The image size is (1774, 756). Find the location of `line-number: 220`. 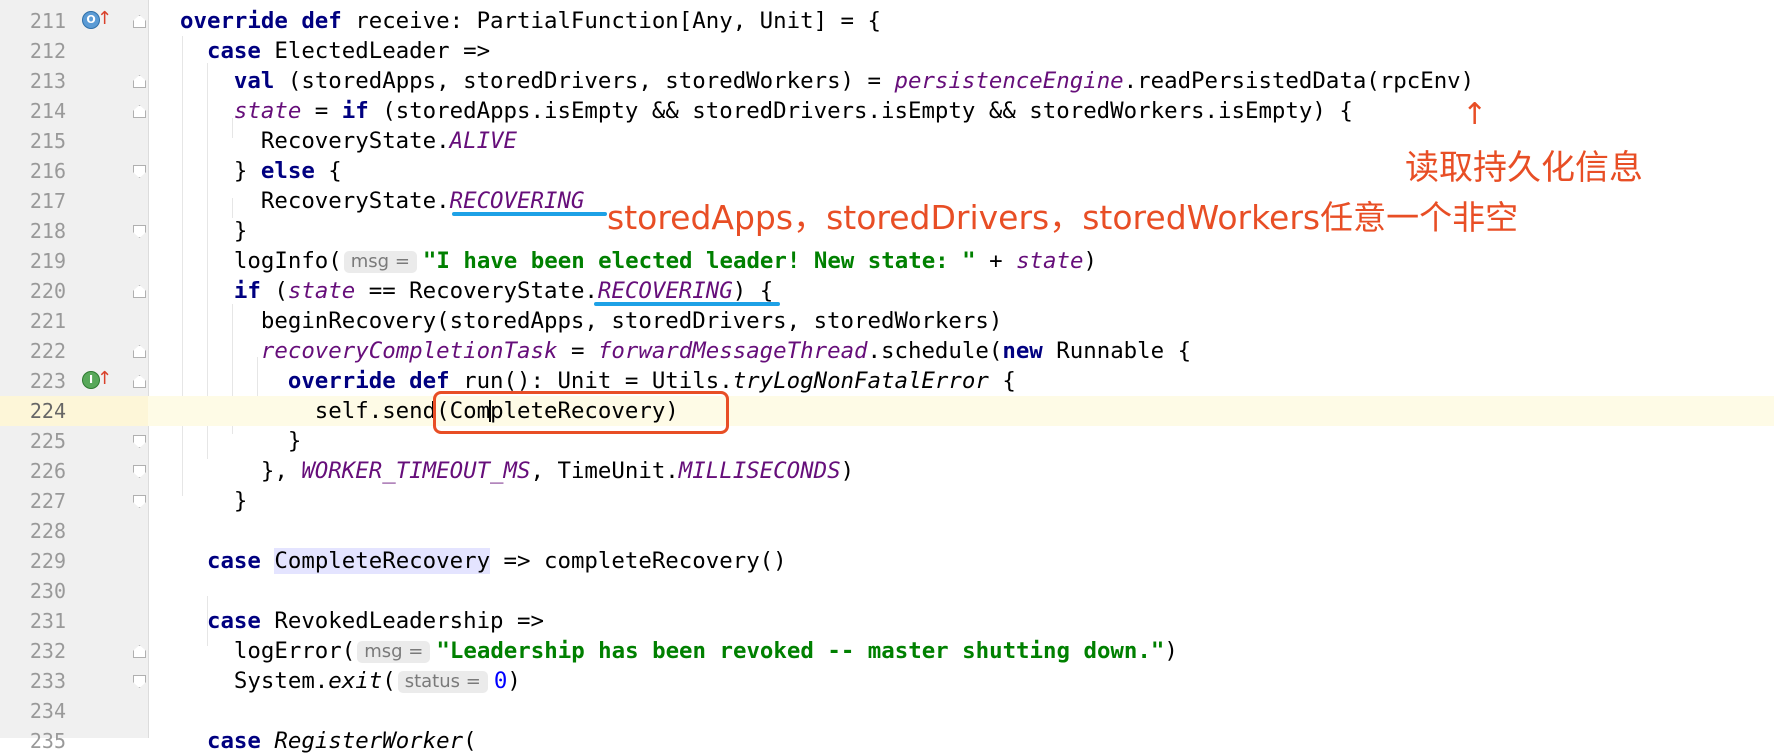

line-number: 220 is located at coordinates (47, 291).